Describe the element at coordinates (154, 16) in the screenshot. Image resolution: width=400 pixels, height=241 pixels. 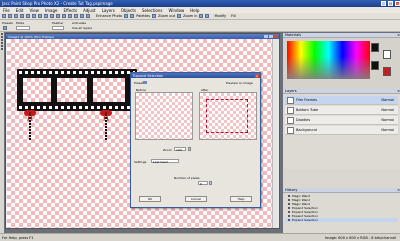
I see `zoom-out-icon` at that location.